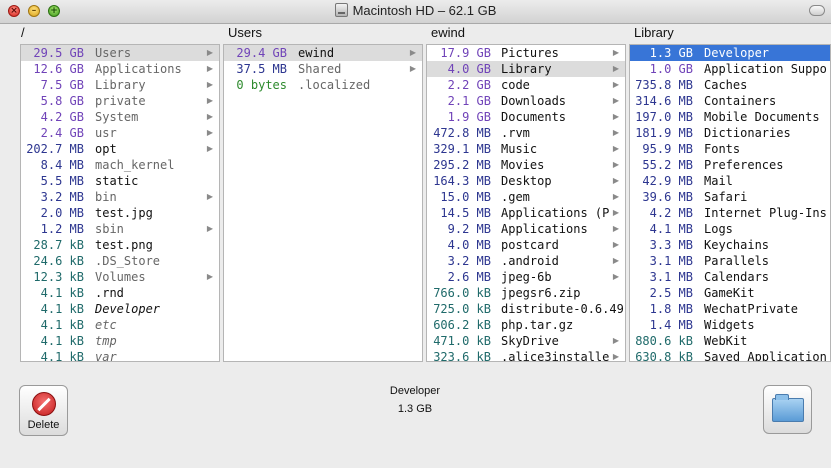  Describe the element at coordinates (526, 53) in the screenshot. I see `list-item: 17.9 GB Pictures ▶` at that location.